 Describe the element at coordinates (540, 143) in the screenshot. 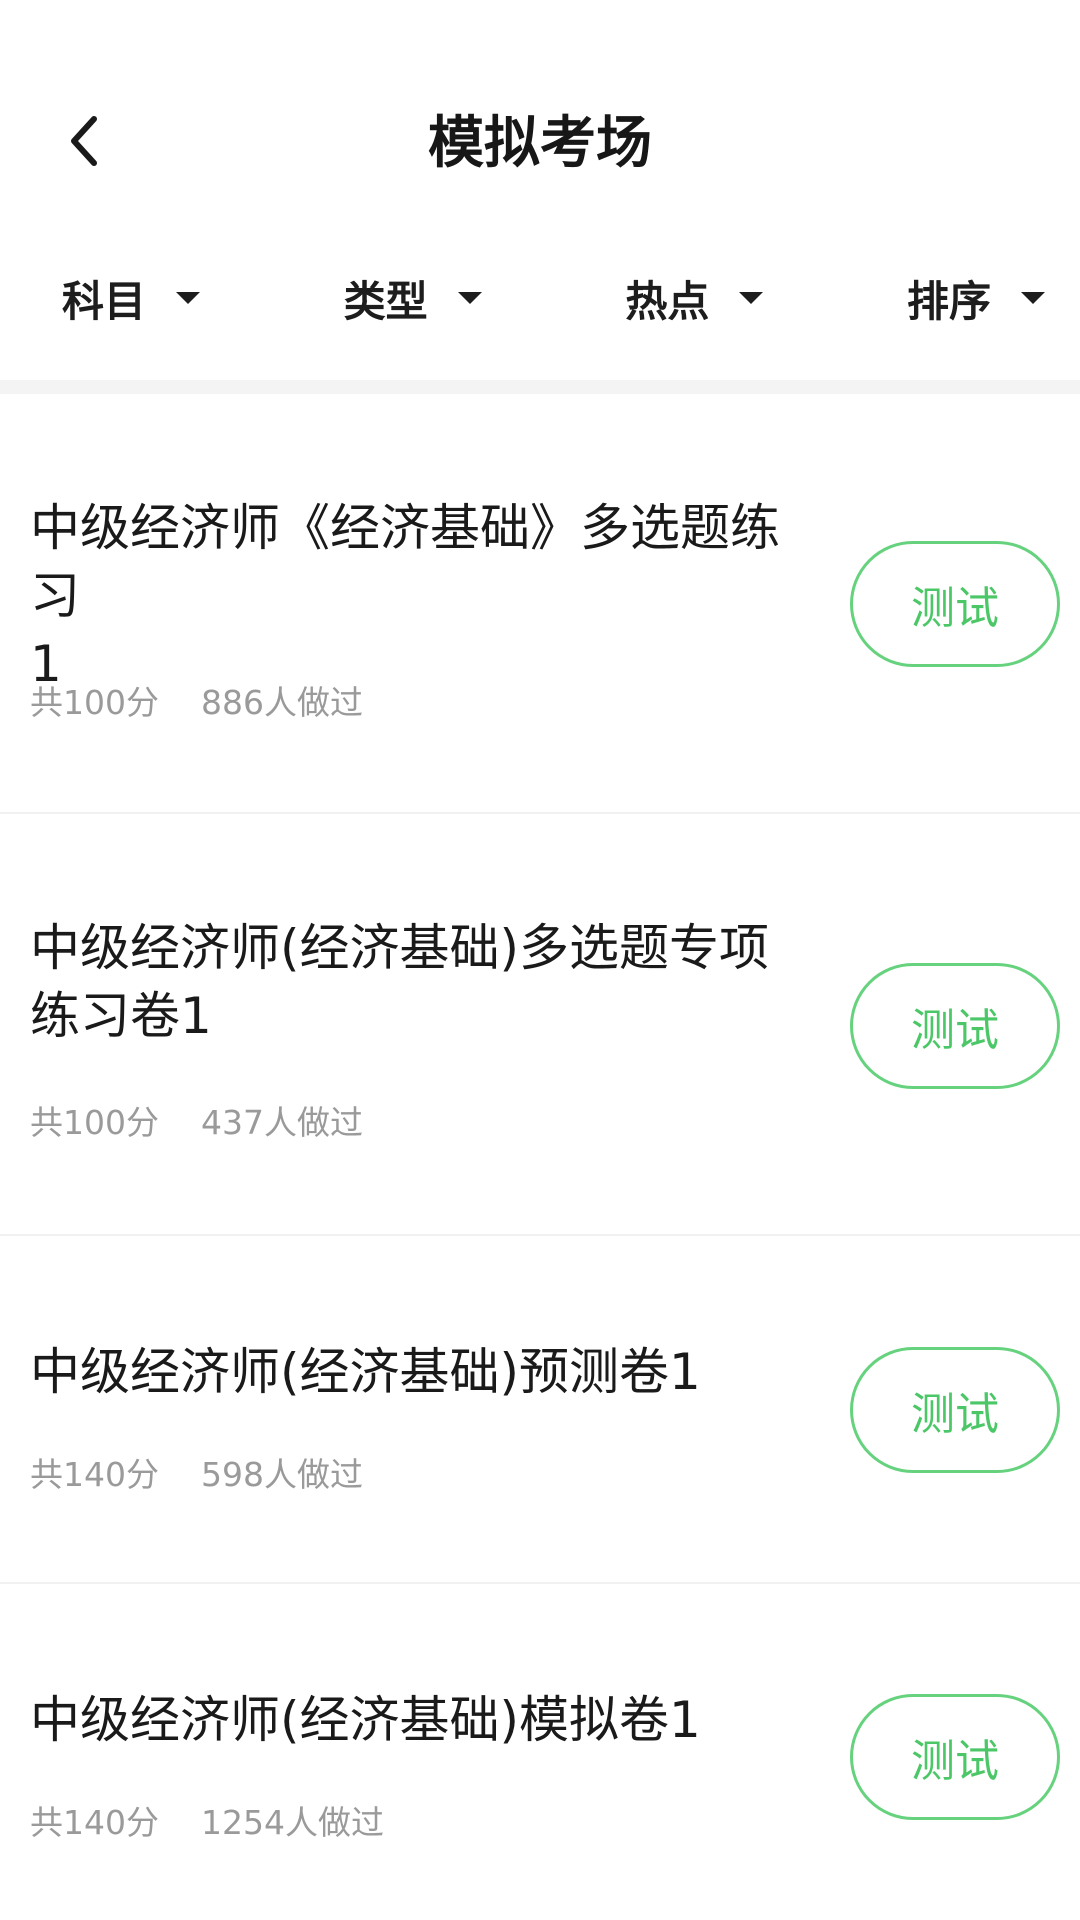

I see `page-title: 模拟考场` at that location.